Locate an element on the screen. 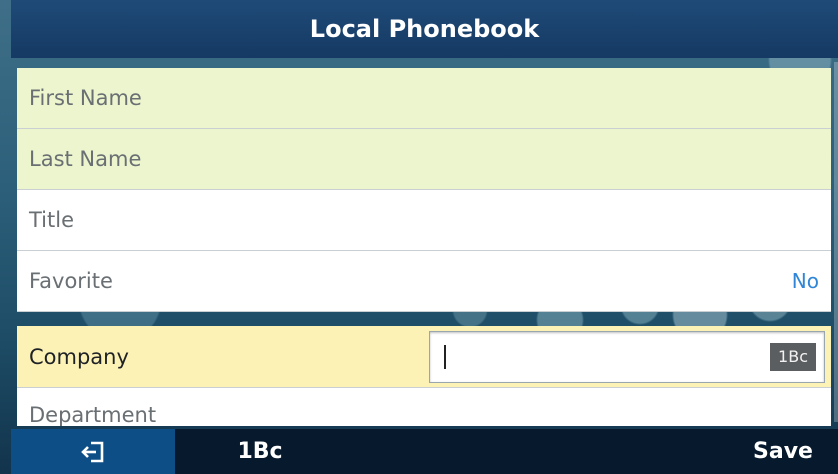  company-field: Company 1Bc is located at coordinates (424, 357).